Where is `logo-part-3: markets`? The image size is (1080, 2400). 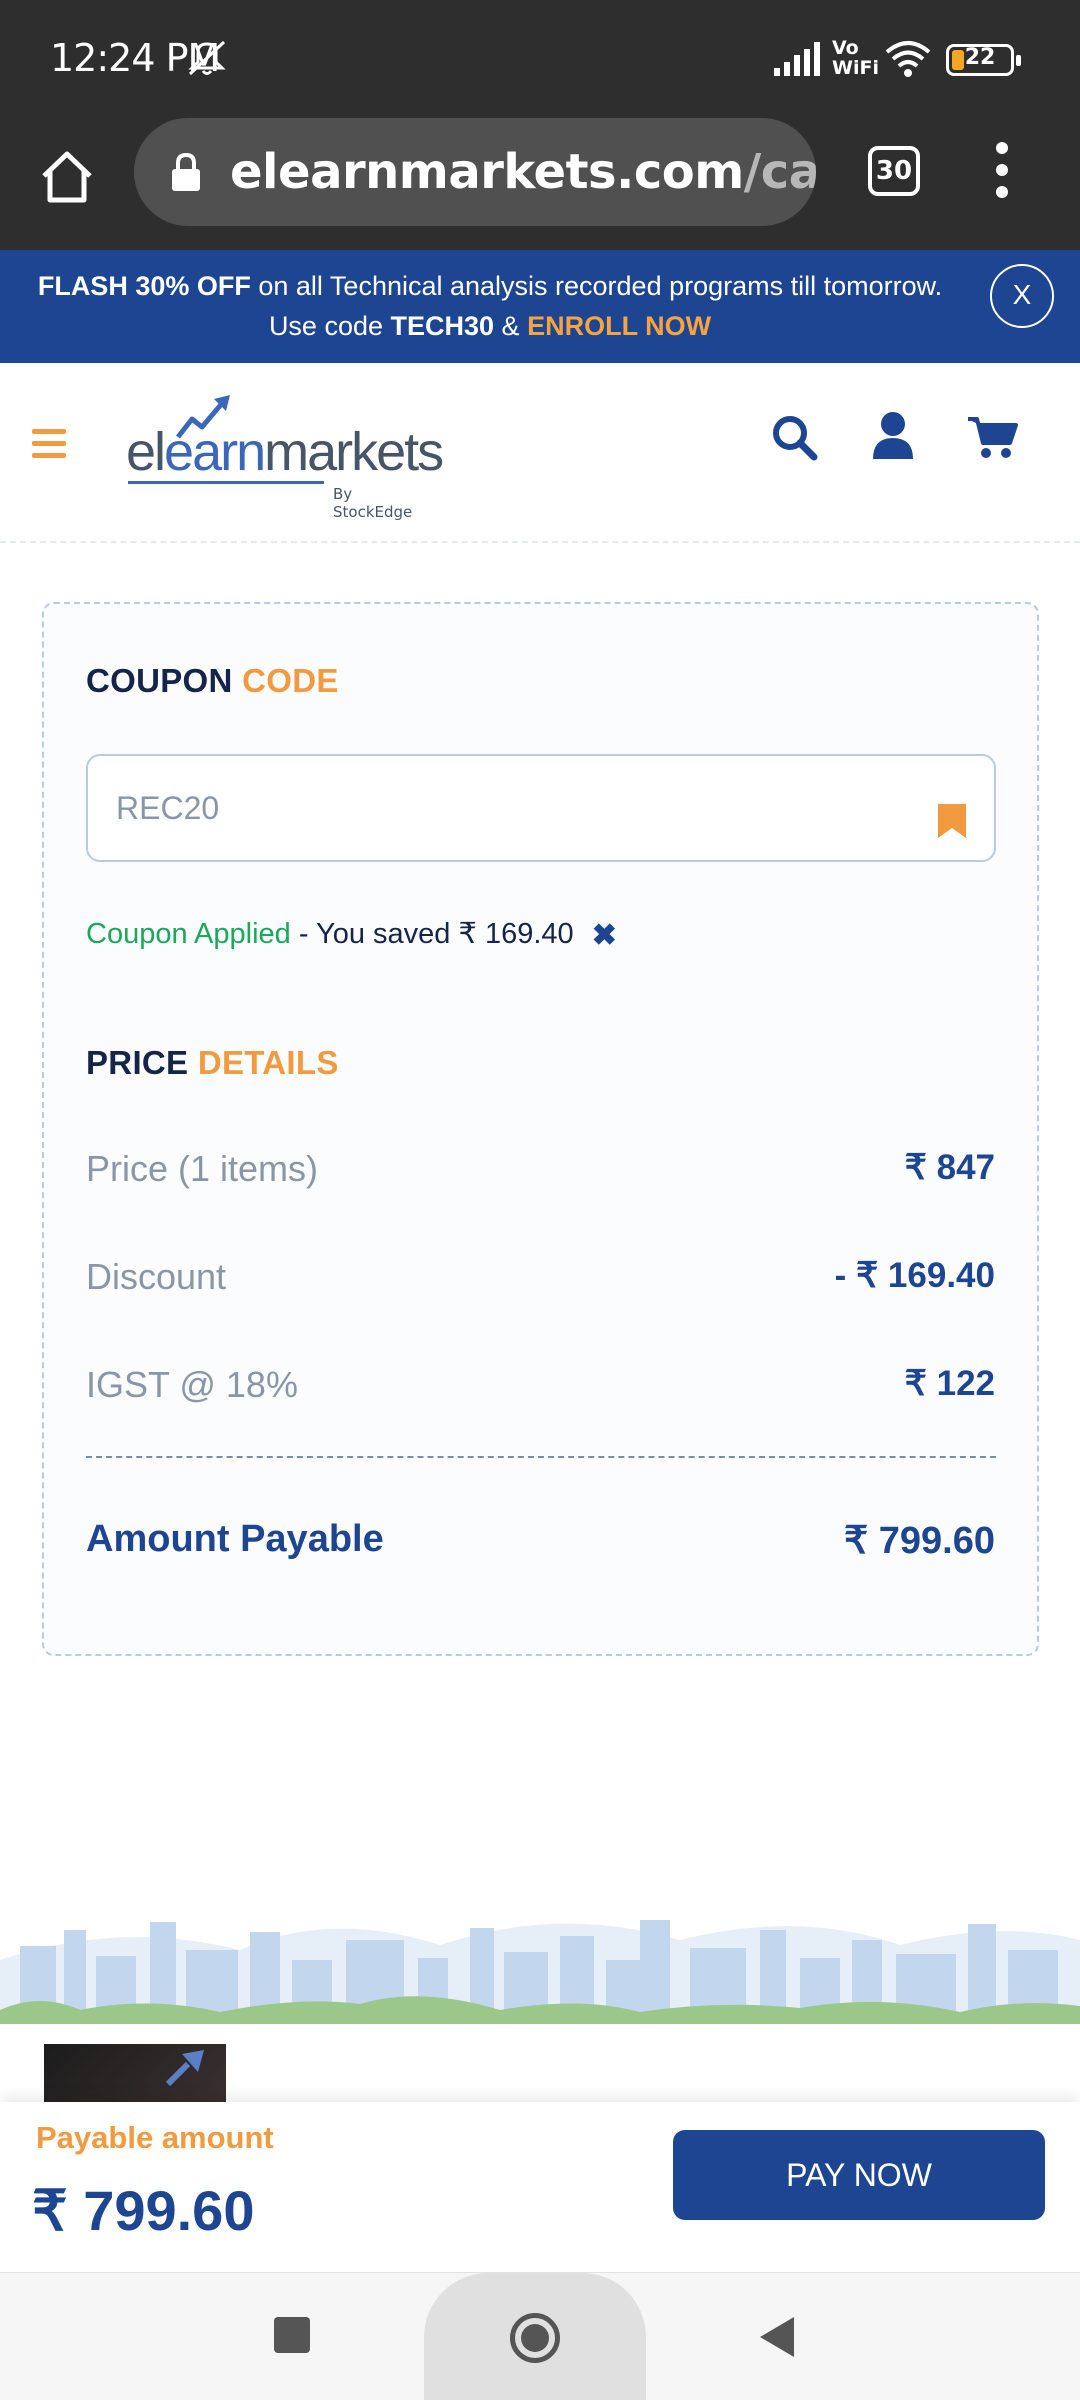 logo-part-3: markets is located at coordinates (354, 452).